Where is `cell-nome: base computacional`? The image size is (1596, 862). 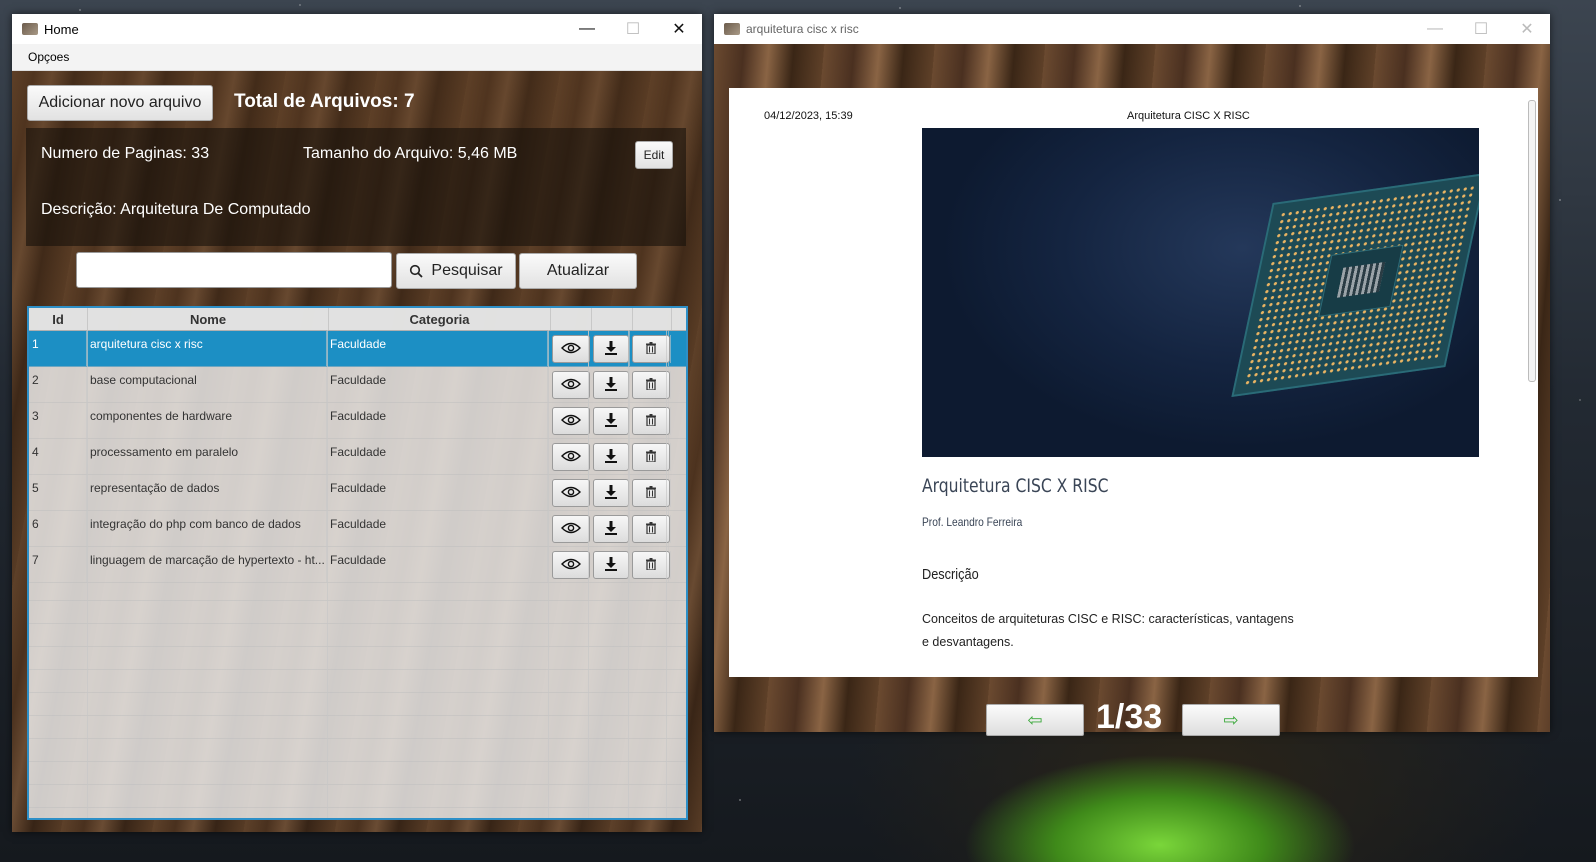 cell-nome: base computacional is located at coordinates (207, 384).